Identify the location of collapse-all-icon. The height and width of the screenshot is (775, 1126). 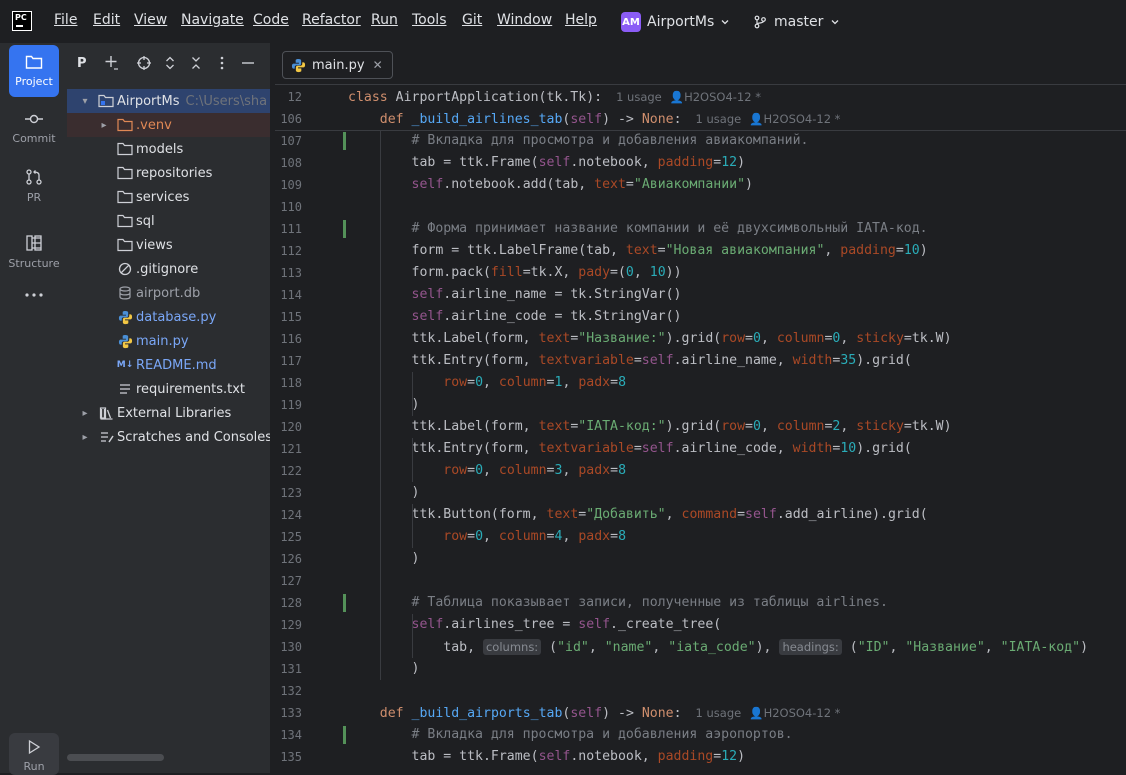
(196, 63).